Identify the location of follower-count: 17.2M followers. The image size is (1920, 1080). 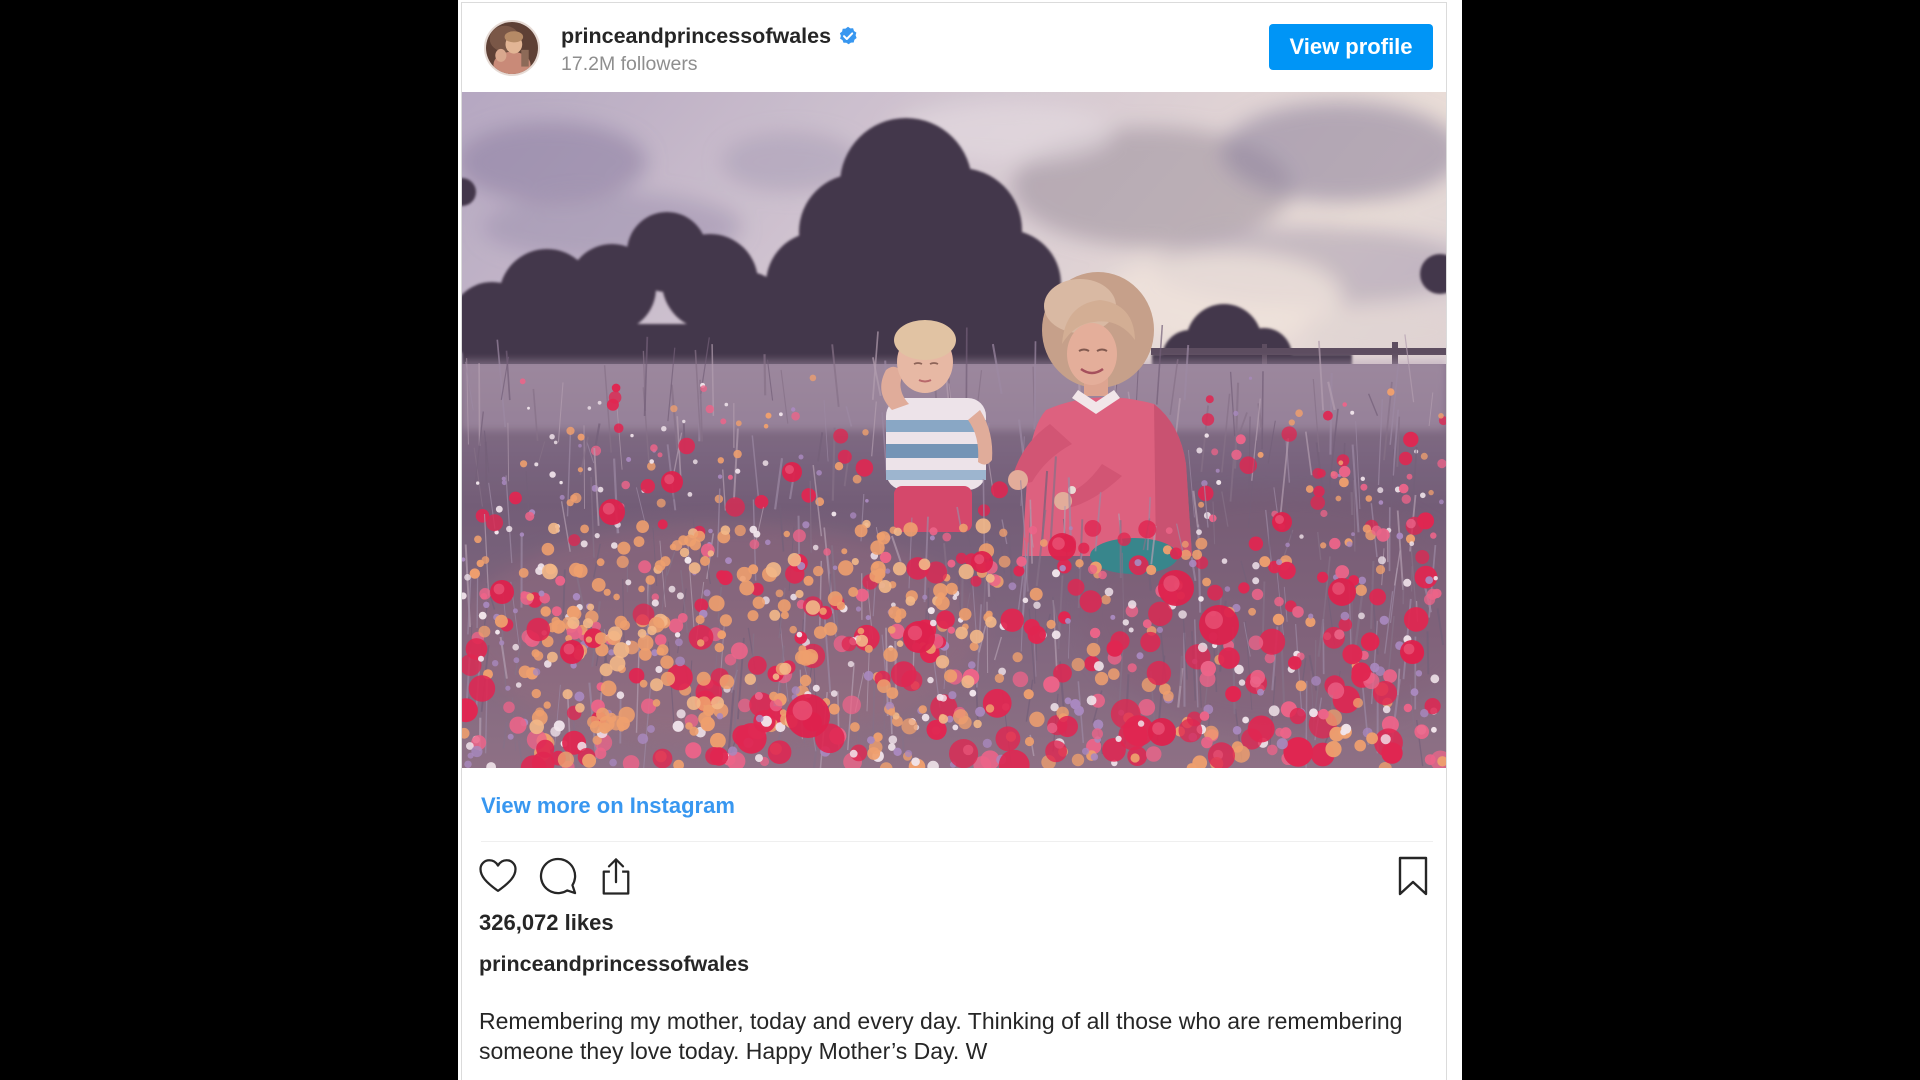
(629, 64).